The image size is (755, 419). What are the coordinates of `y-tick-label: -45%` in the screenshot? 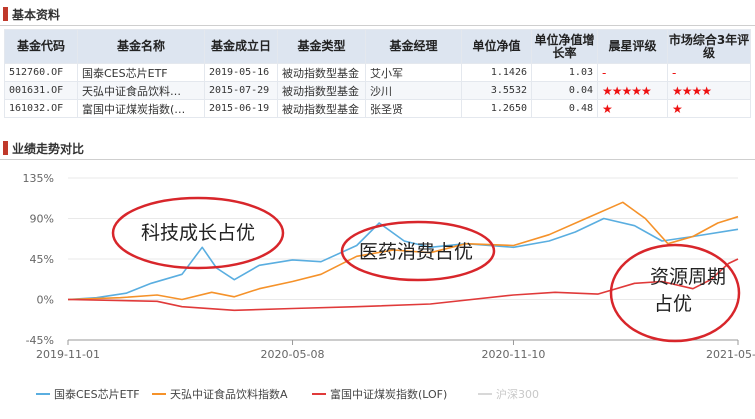 It's located at (40, 340).